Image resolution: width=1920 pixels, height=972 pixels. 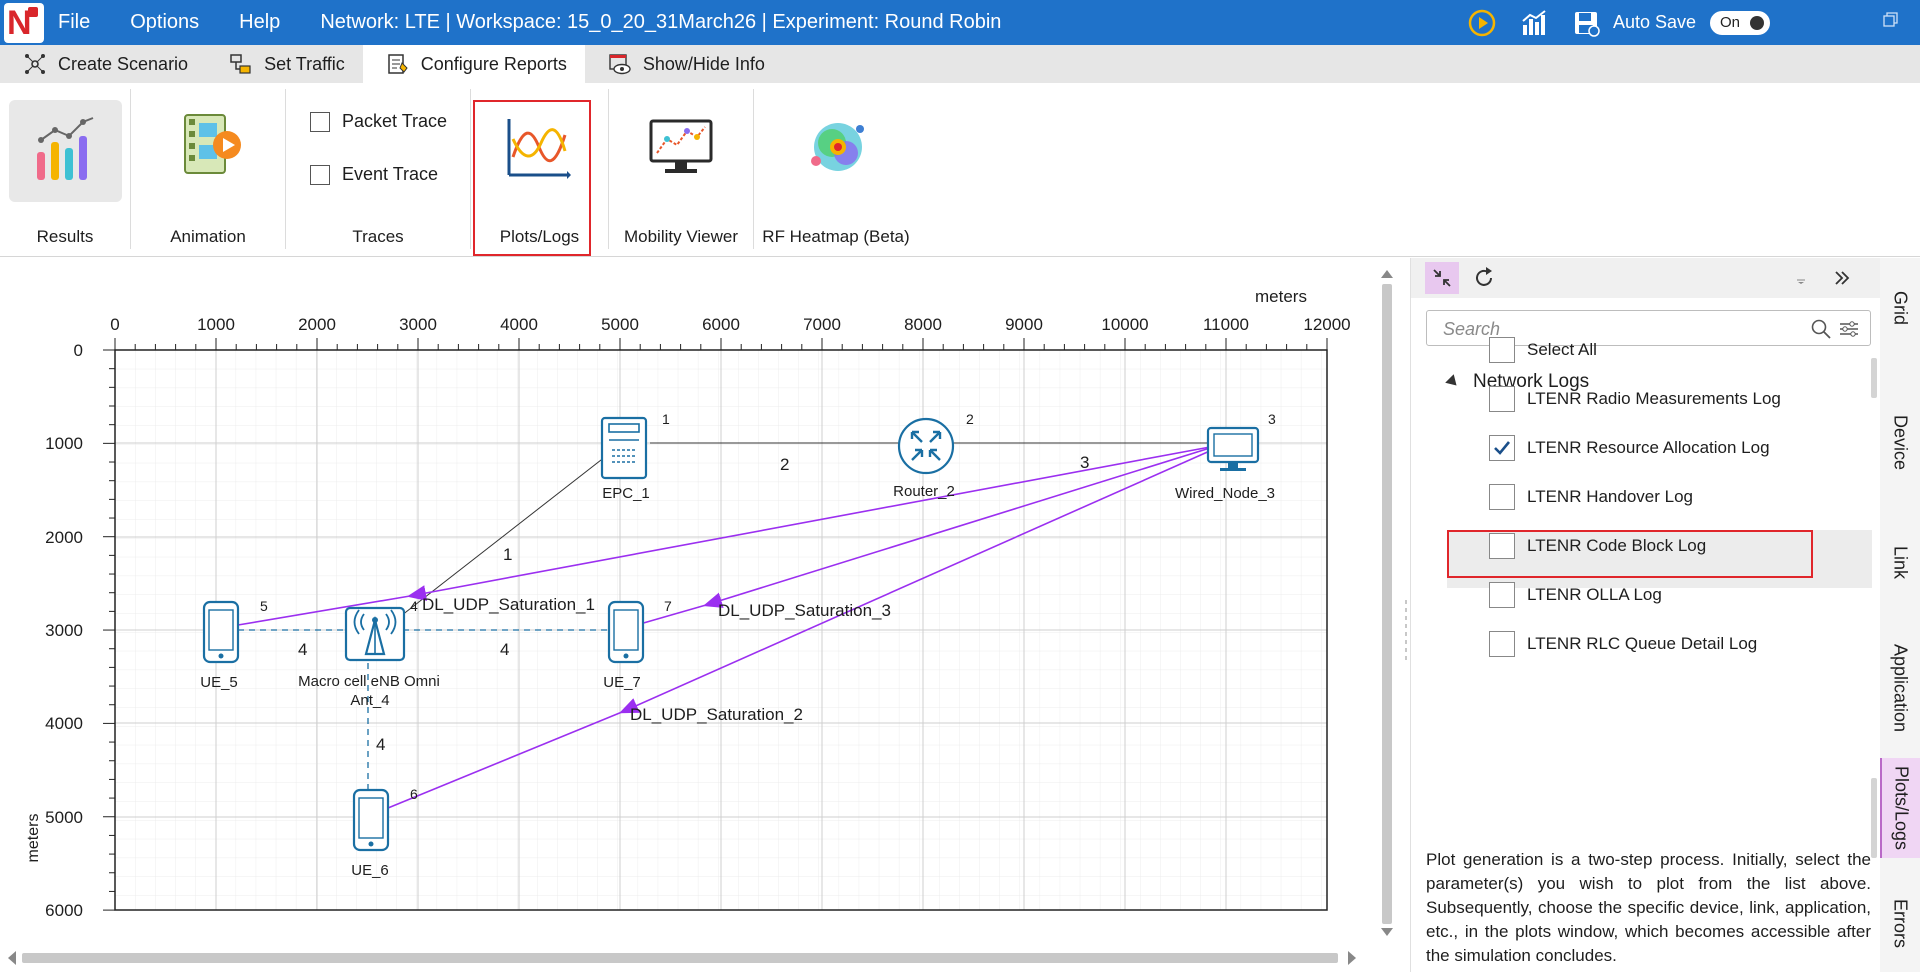 What do you see at coordinates (214, 146) in the screenshot?
I see `animation-film-icon` at bounding box center [214, 146].